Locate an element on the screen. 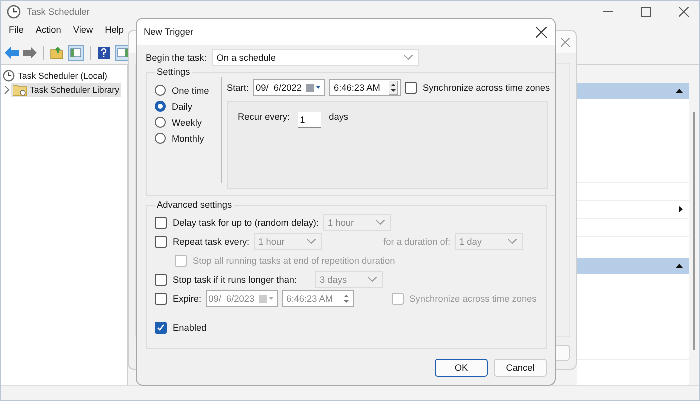 The height and width of the screenshot is (401, 700). dialog-button: OK is located at coordinates (461, 368).